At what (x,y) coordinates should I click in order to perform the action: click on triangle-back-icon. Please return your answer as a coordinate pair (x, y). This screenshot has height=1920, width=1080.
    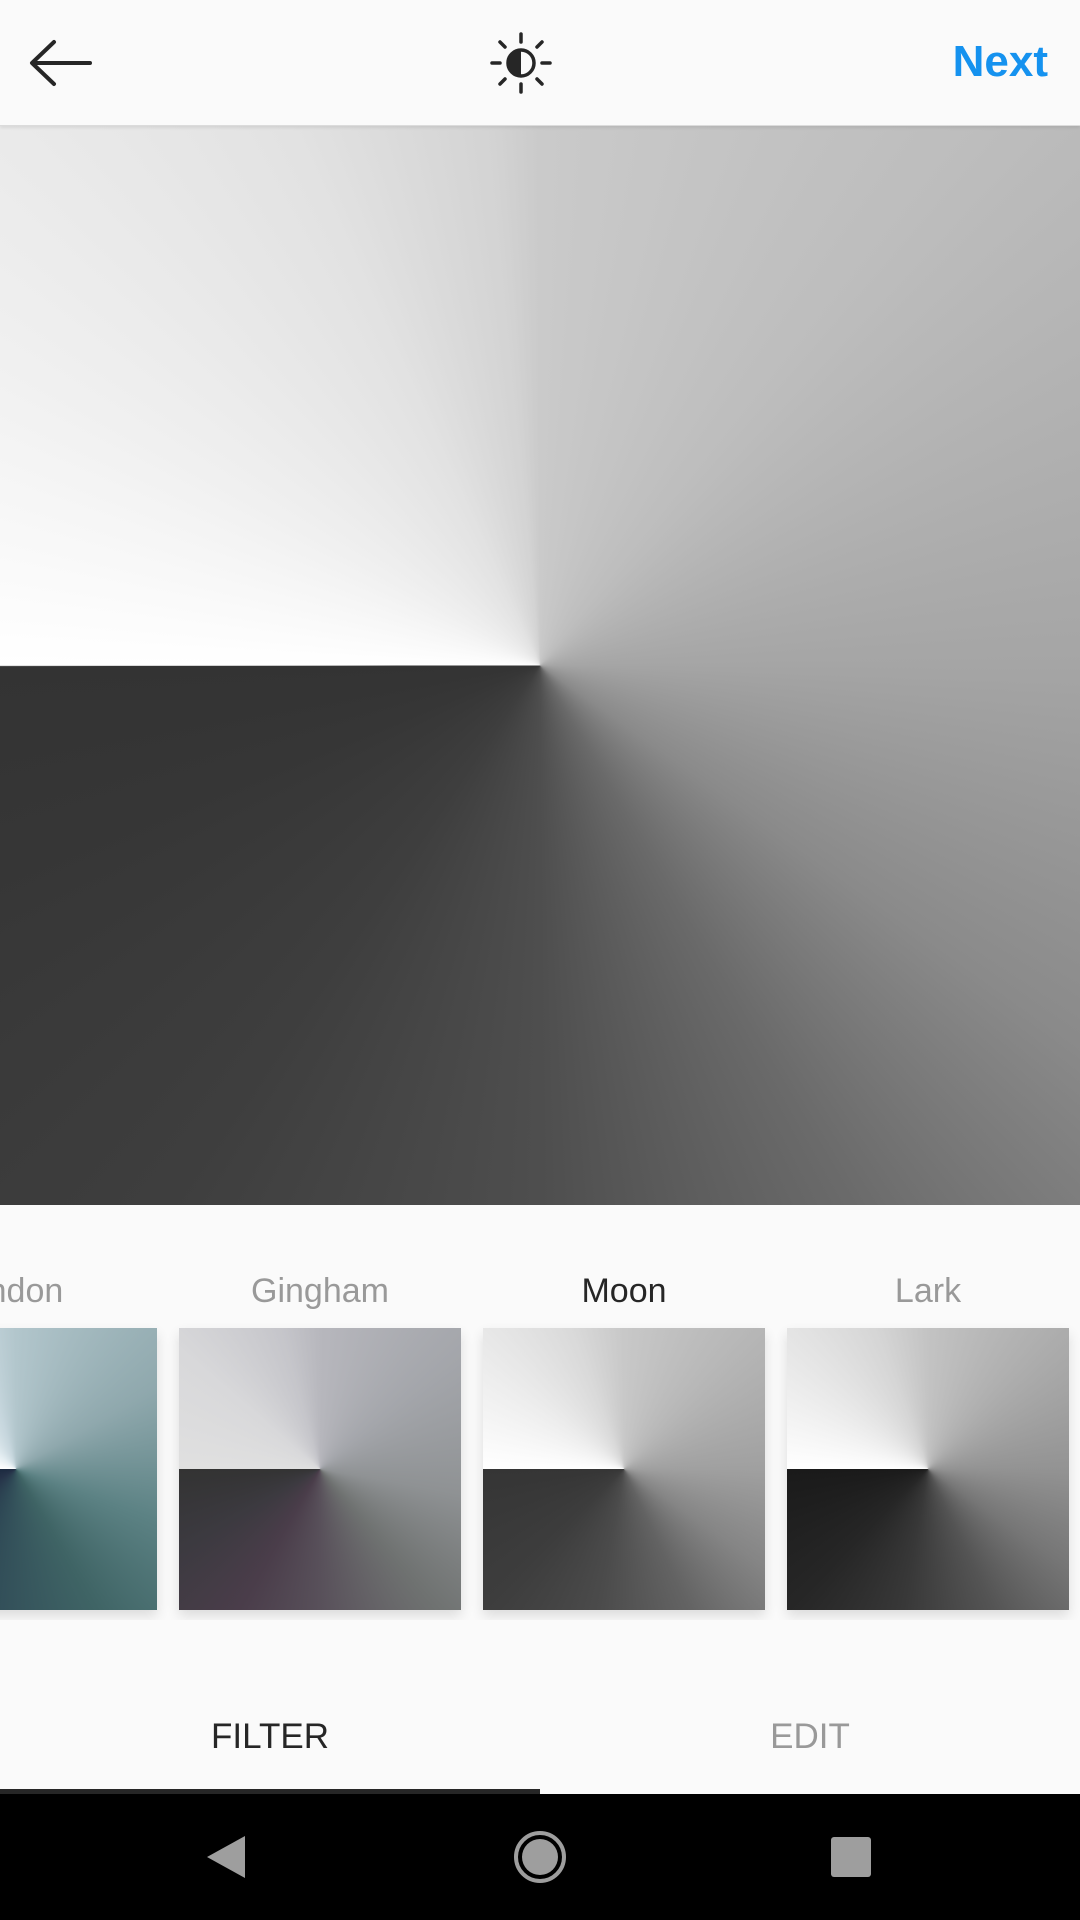
    Looking at the image, I should click on (226, 1857).